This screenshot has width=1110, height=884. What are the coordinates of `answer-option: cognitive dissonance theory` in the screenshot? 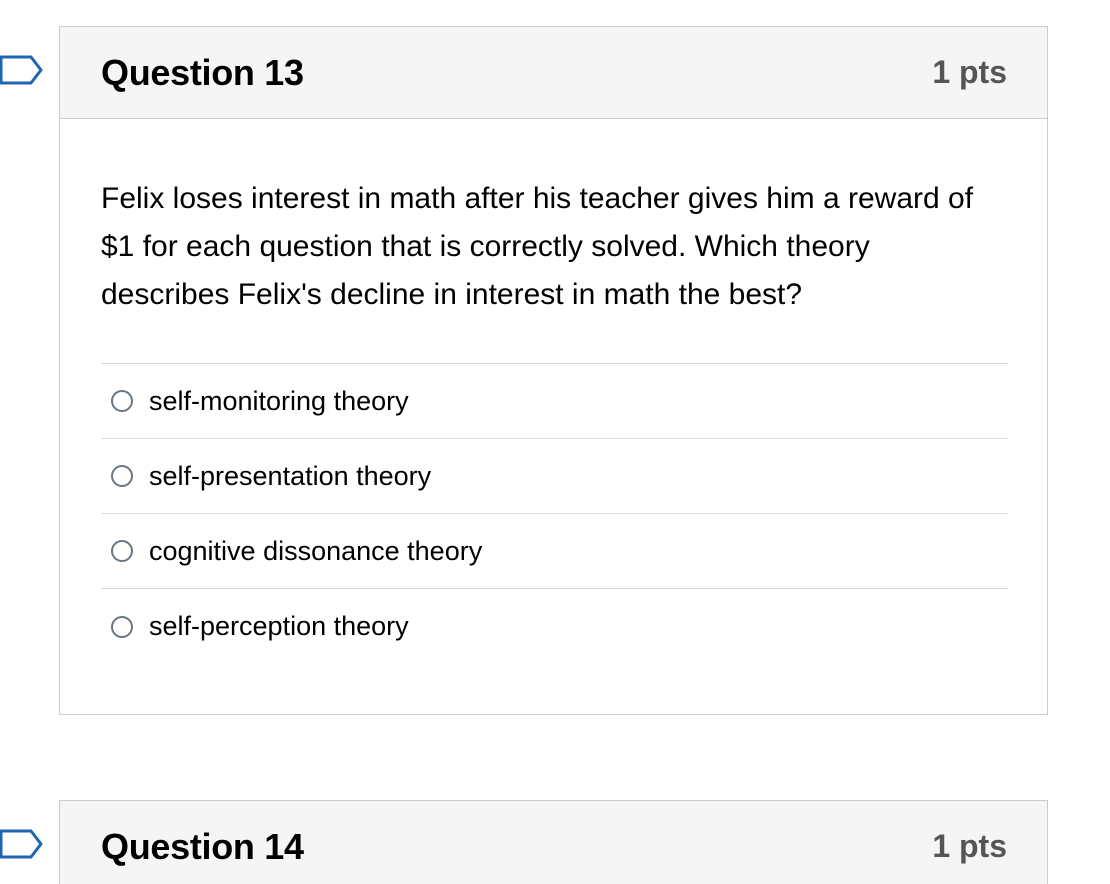 It's located at (554, 551).